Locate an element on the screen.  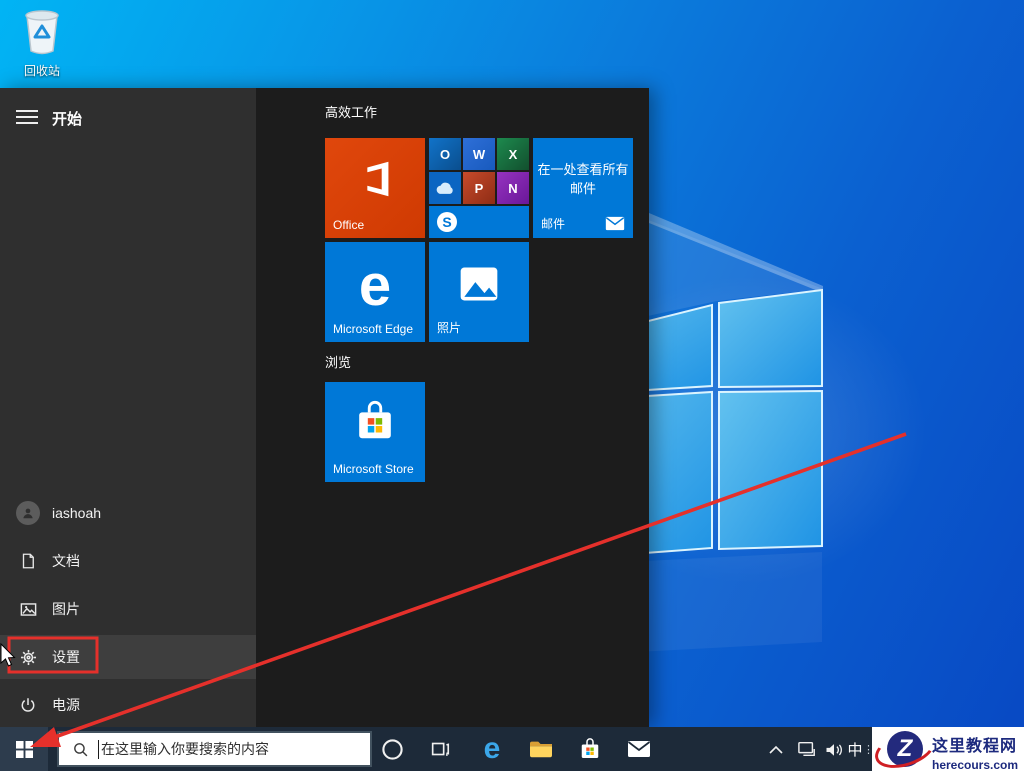
sidebar-item-power: 电源 is located at coordinates (128, 705).